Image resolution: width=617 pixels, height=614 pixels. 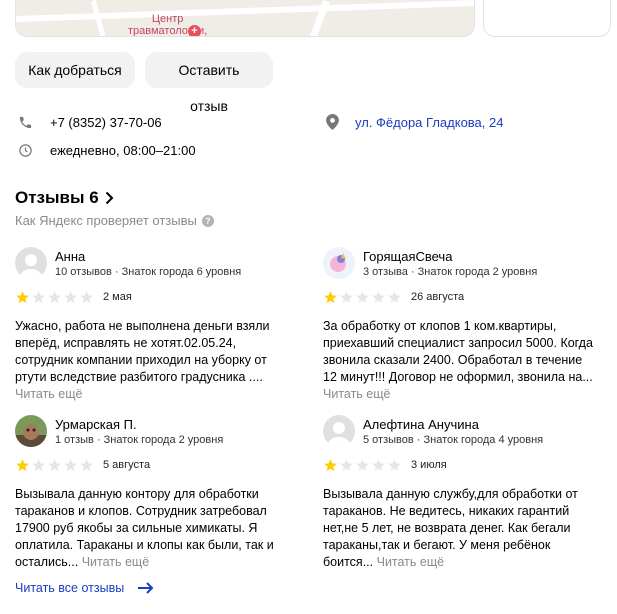 What do you see at coordinates (407, 256) in the screenshot?
I see `reviewer-name: ГорящаяСвеча` at bounding box center [407, 256].